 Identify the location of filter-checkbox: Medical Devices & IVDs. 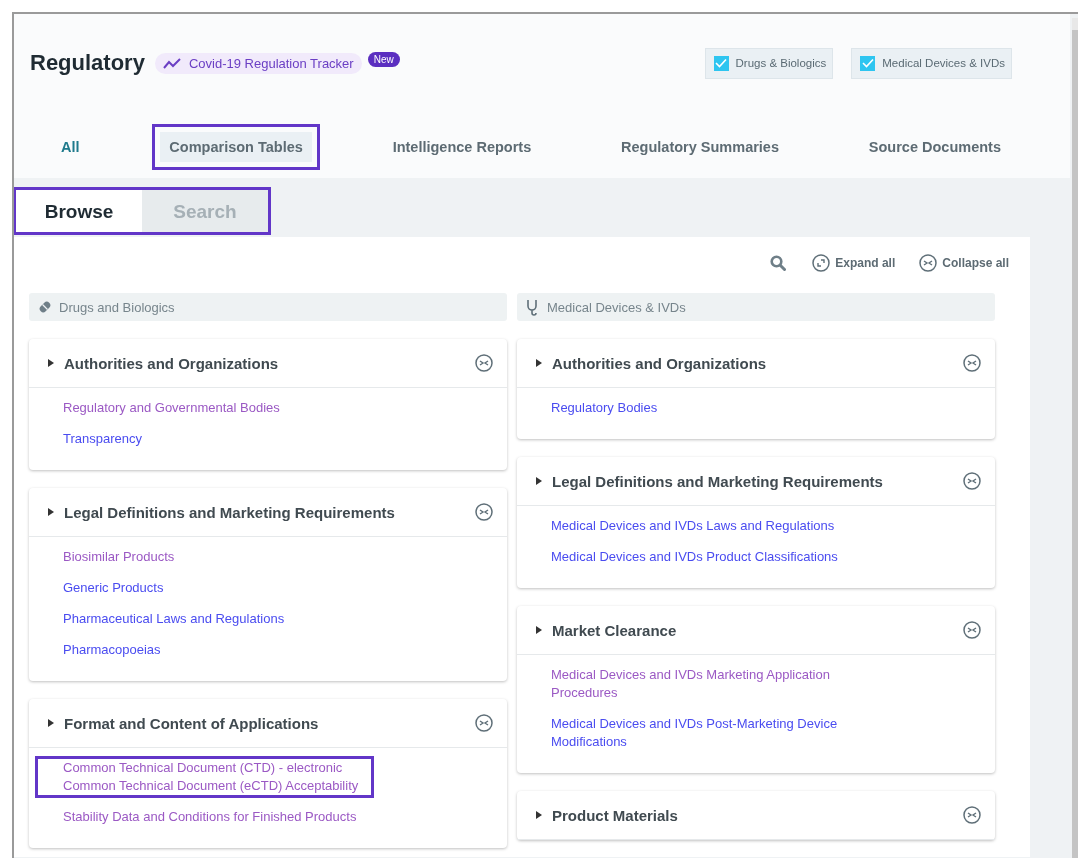
(931, 63).